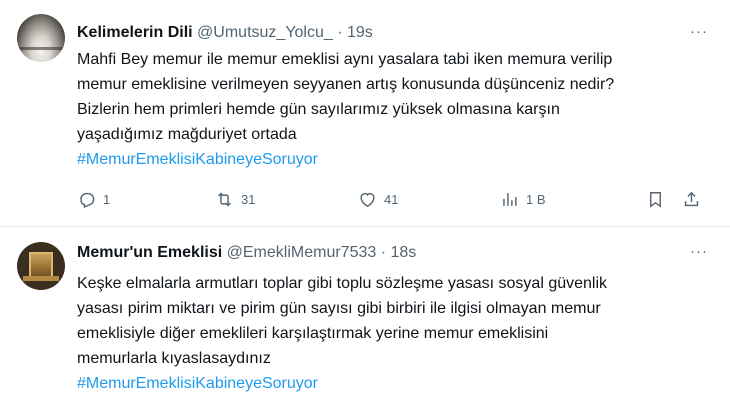 This screenshot has width=730, height=420. Describe the element at coordinates (248, 199) in the screenshot. I see `retweet-count: 31` at that location.